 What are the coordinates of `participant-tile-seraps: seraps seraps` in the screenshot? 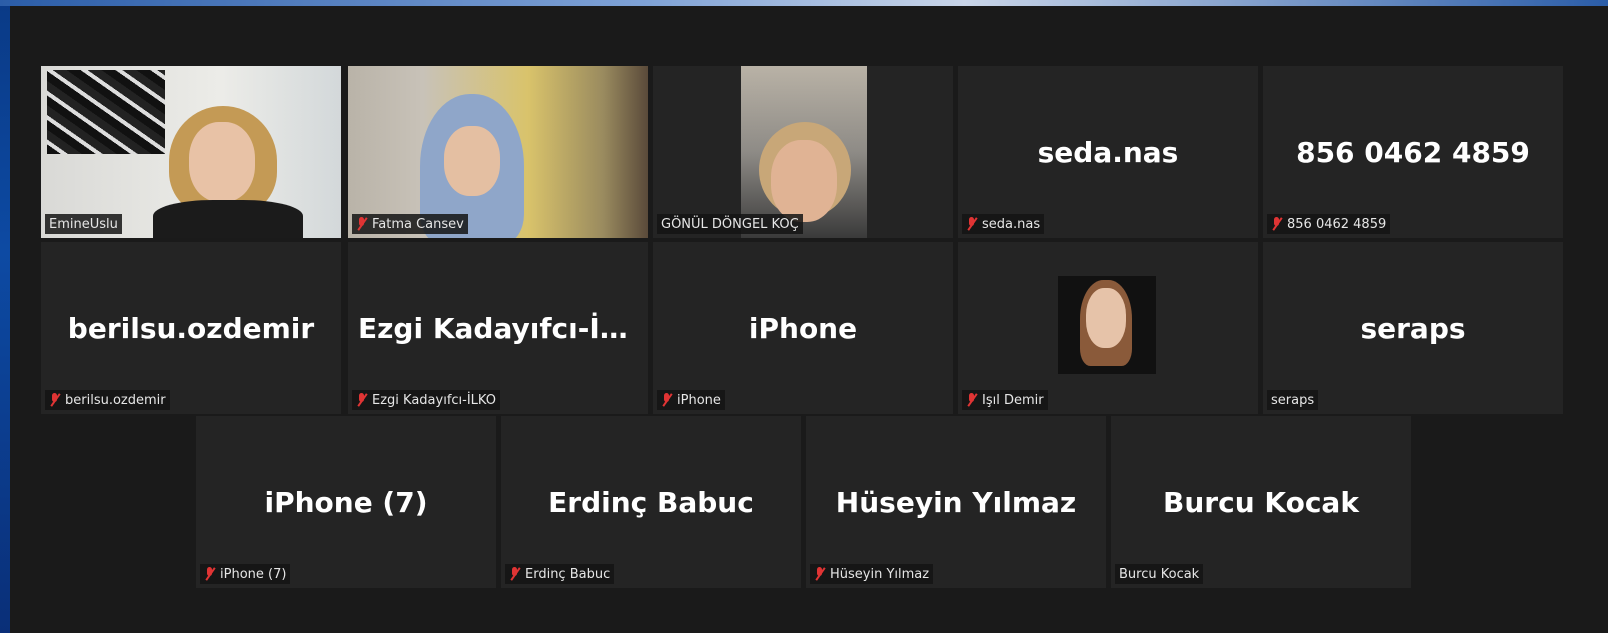 It's located at (1413, 328).